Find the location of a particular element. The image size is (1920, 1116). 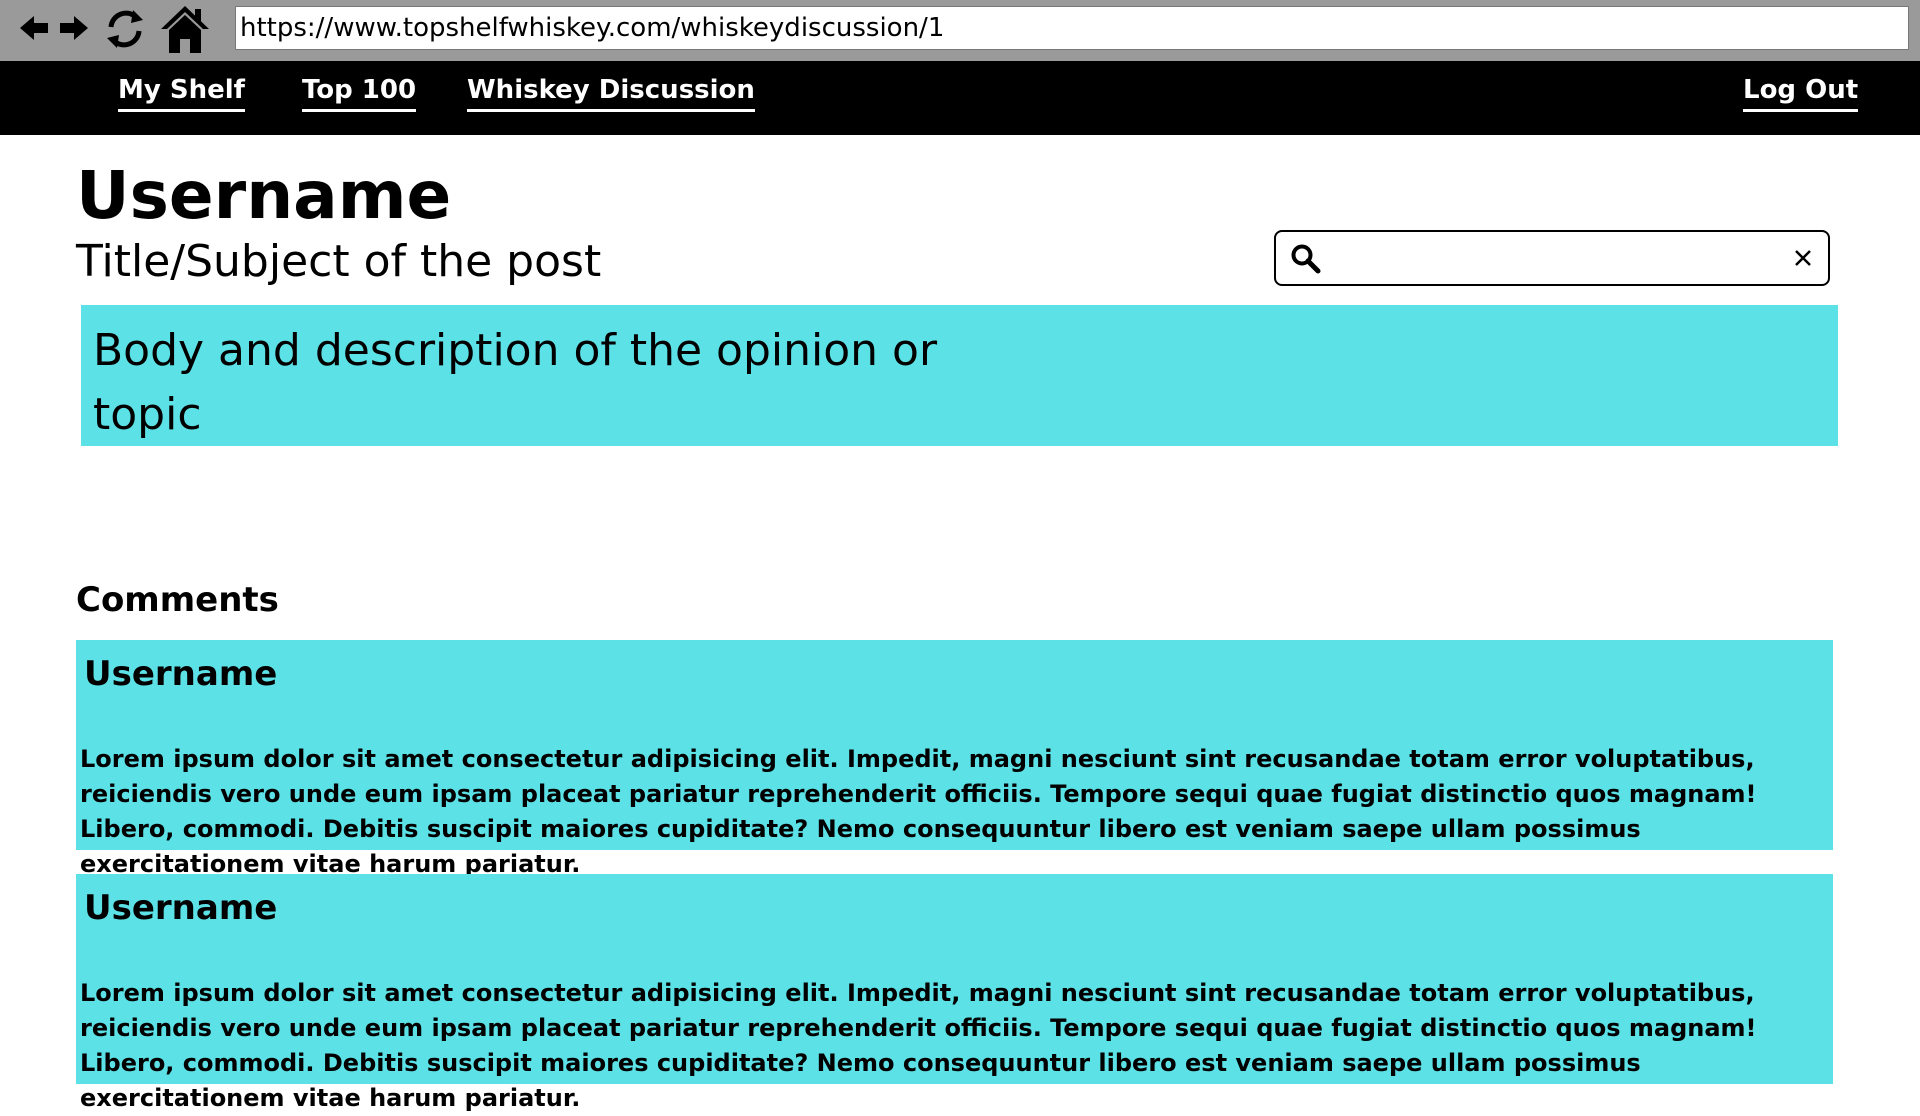

search-box is located at coordinates (1552, 258).